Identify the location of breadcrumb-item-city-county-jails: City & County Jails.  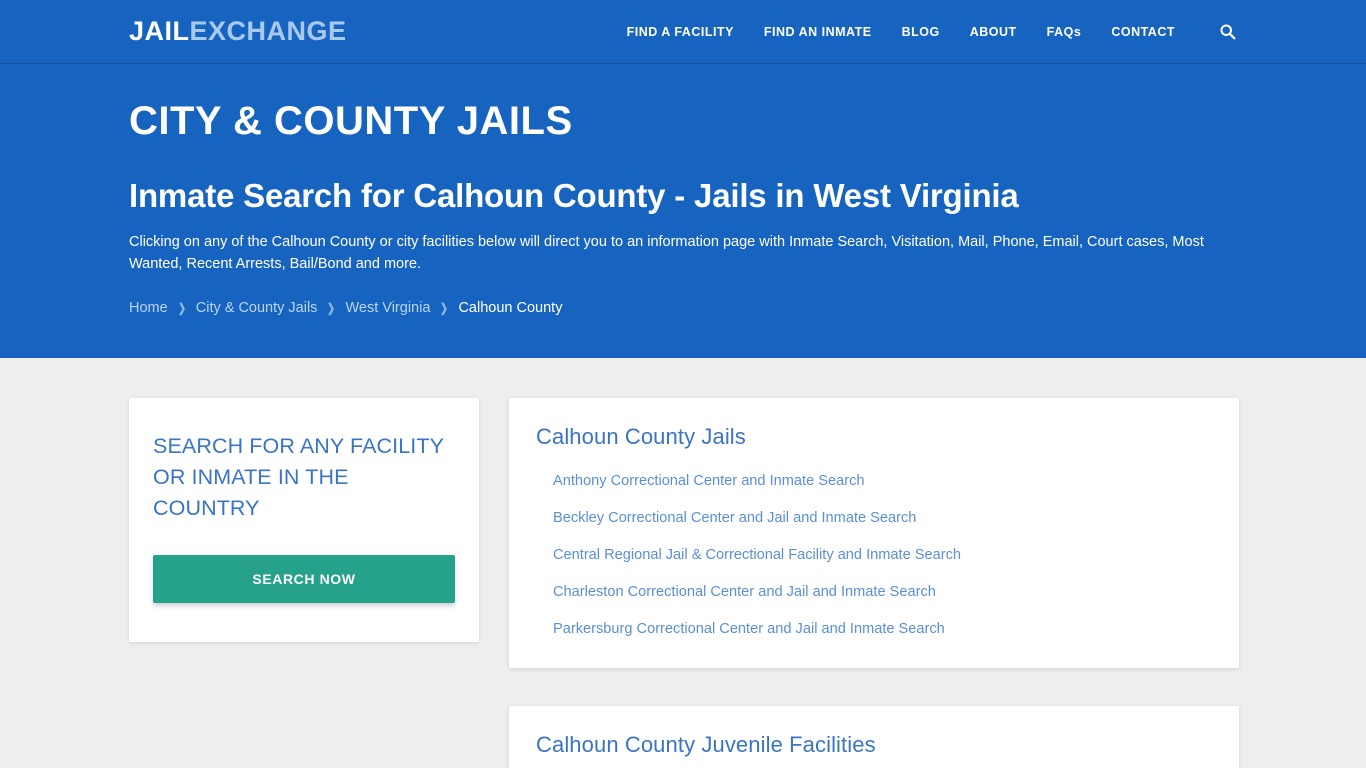
(257, 308).